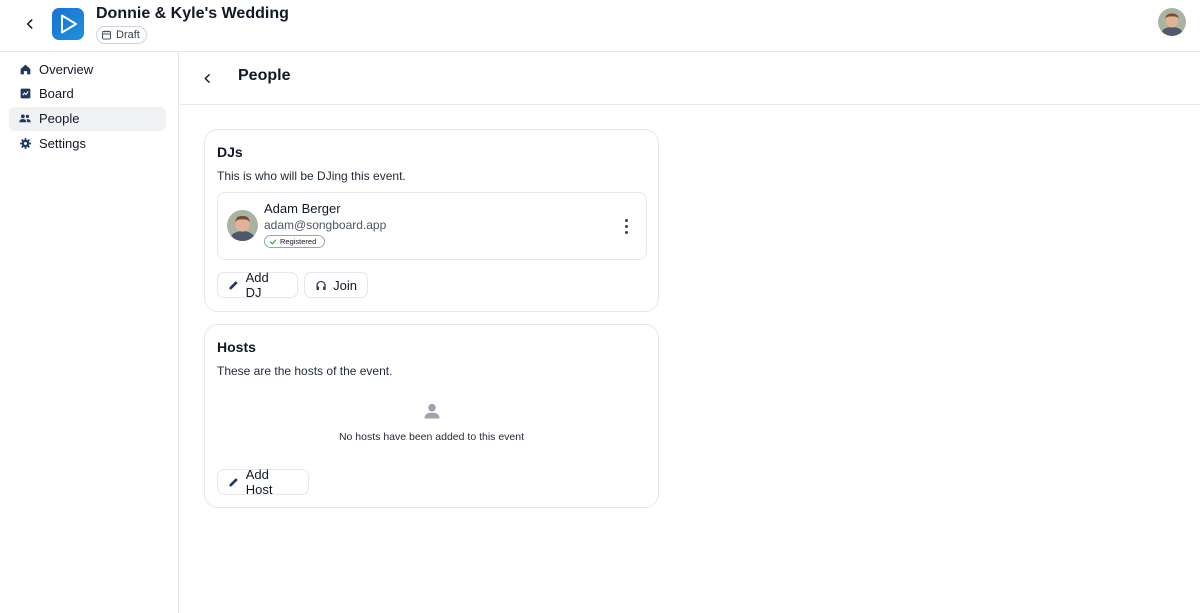 The height and width of the screenshot is (613, 1200). Describe the element at coordinates (87, 94) in the screenshot. I see `sidebar-item-board: Board` at that location.